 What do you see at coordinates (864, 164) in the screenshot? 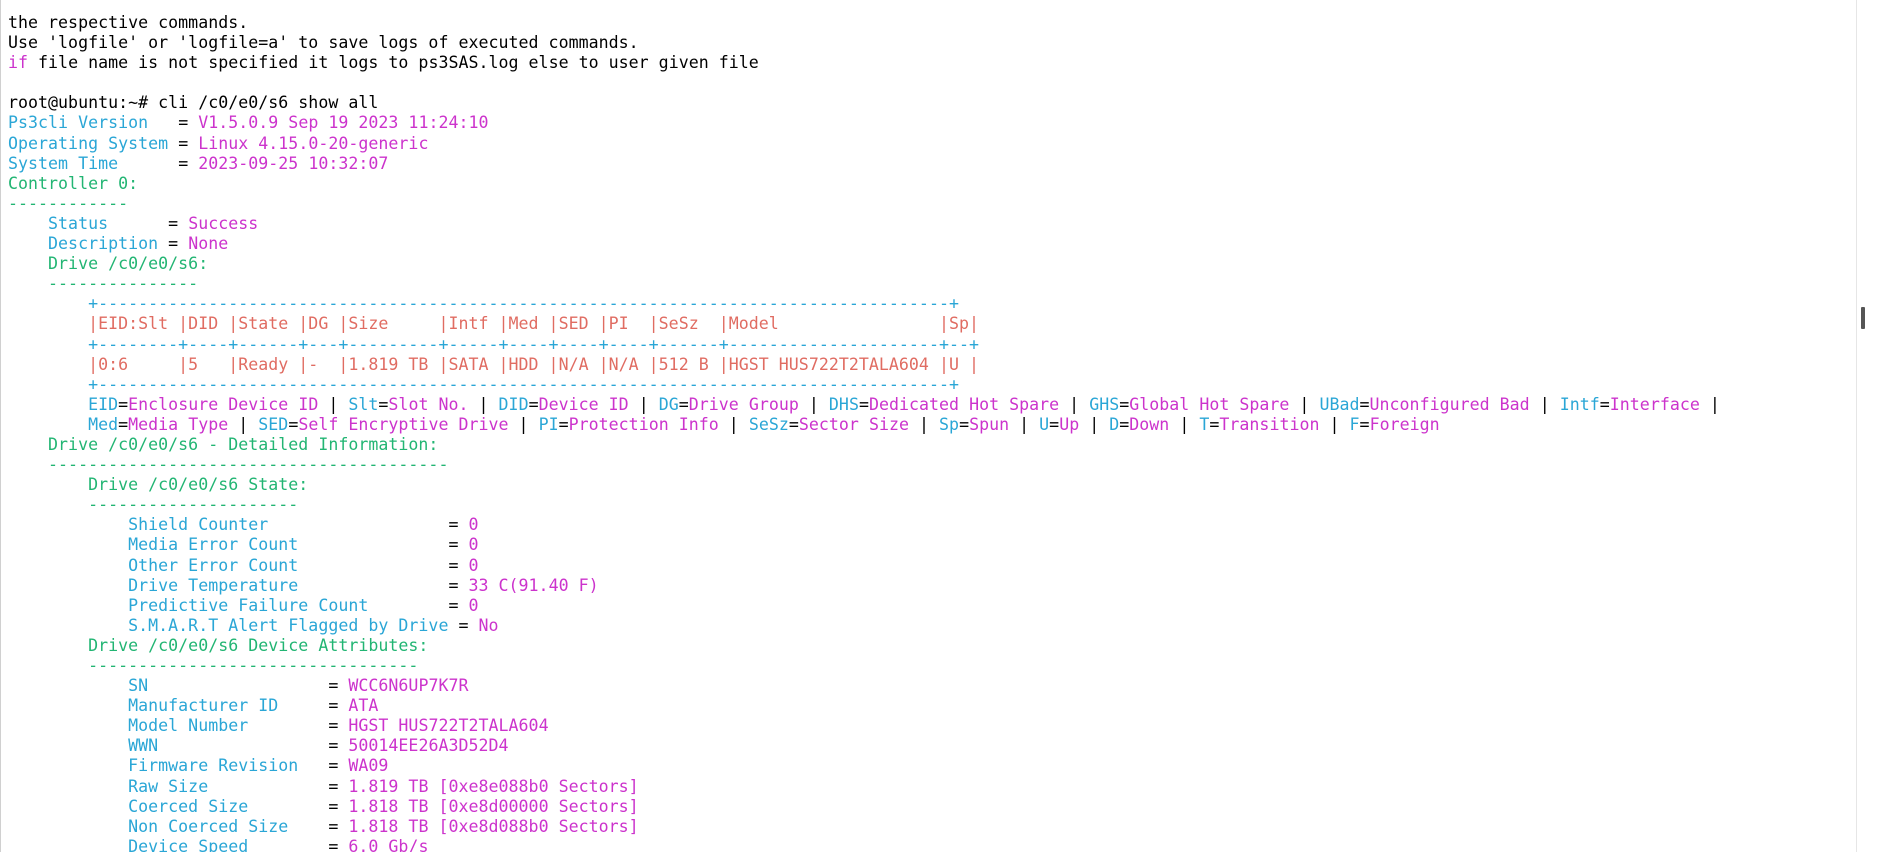
I see `terminal-line: System Time = 2023-09-25 10:32:07` at bounding box center [864, 164].